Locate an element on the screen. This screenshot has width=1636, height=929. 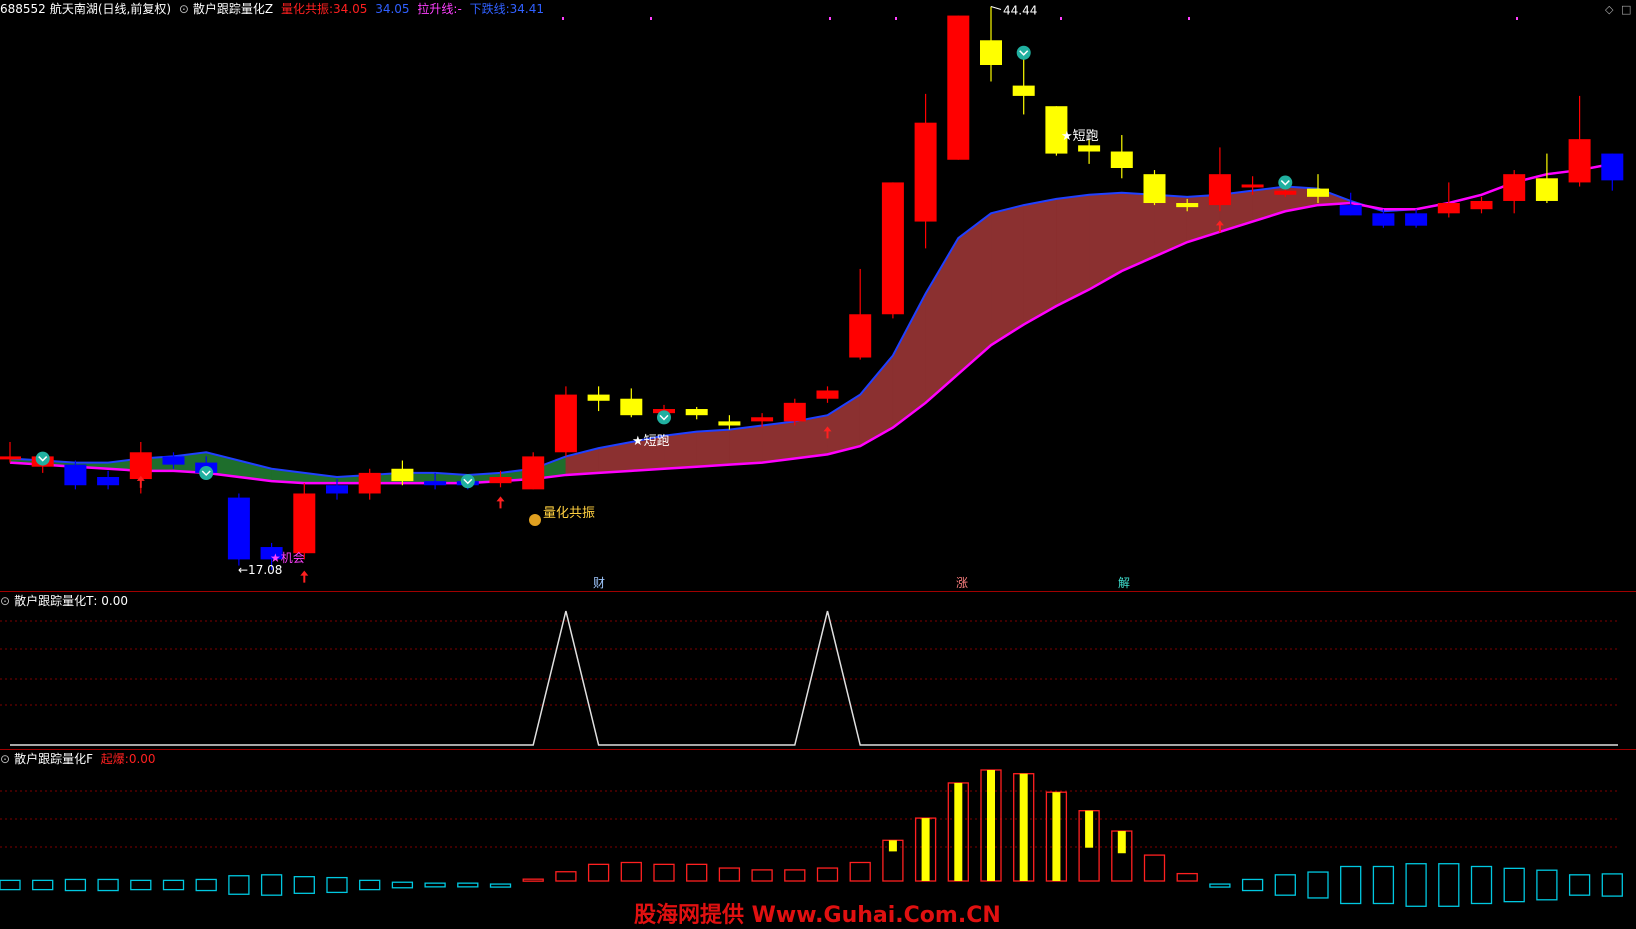
watermark: 股海网提供 Www.Guhai.Com.CN is located at coordinates (817, 915).